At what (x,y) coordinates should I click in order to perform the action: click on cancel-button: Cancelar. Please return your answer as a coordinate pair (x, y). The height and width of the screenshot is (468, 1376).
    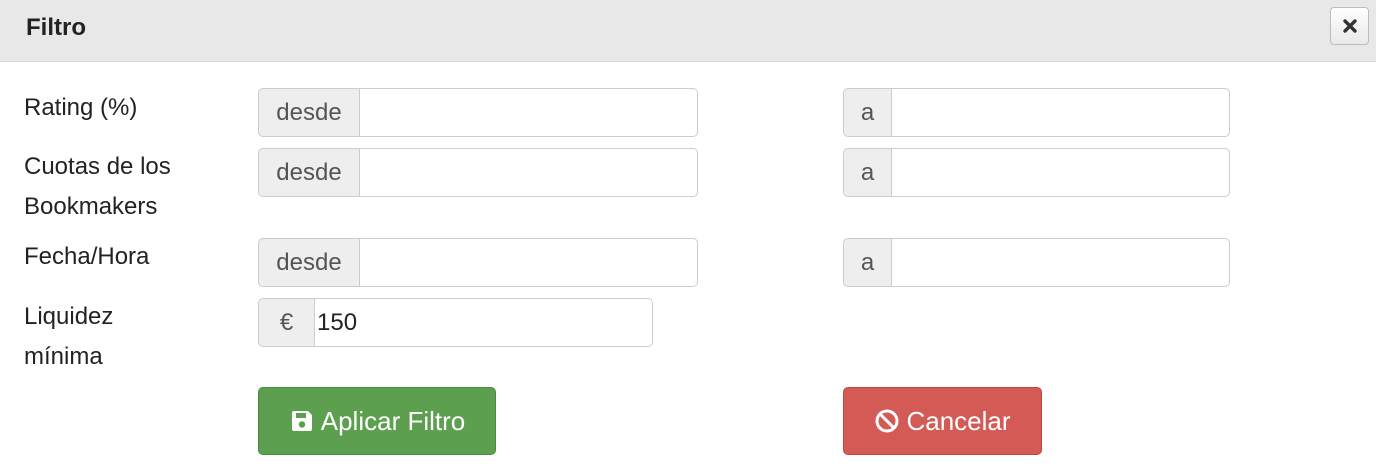
    Looking at the image, I should click on (942, 421).